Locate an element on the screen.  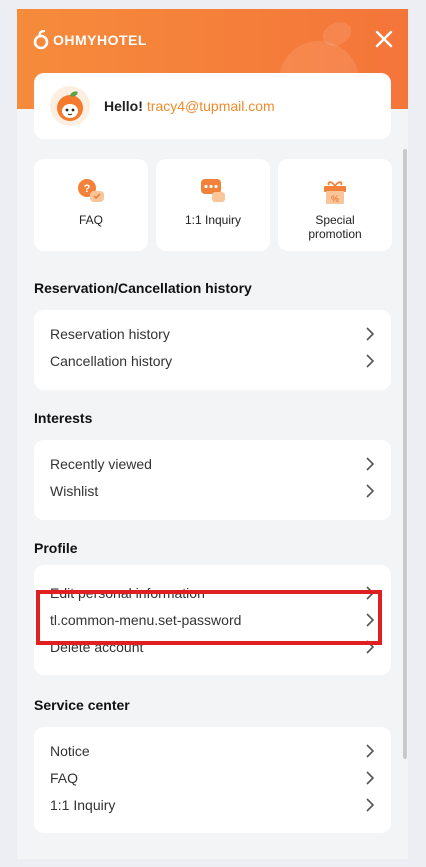
menu-item-edit-personal-information: Edit personal information is located at coordinates (212, 593).